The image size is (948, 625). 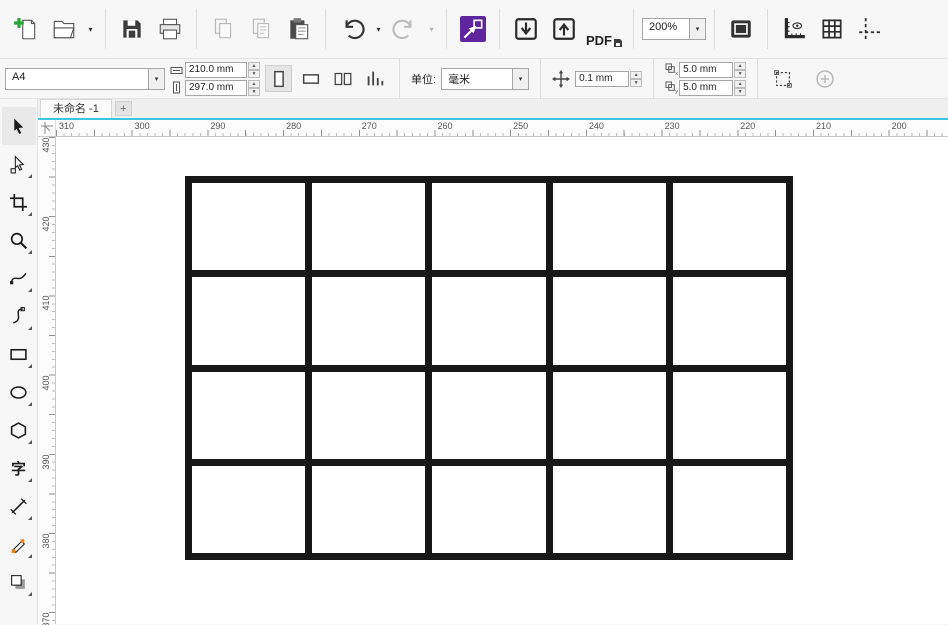 I want to click on shape-tool, so click(x=19, y=164).